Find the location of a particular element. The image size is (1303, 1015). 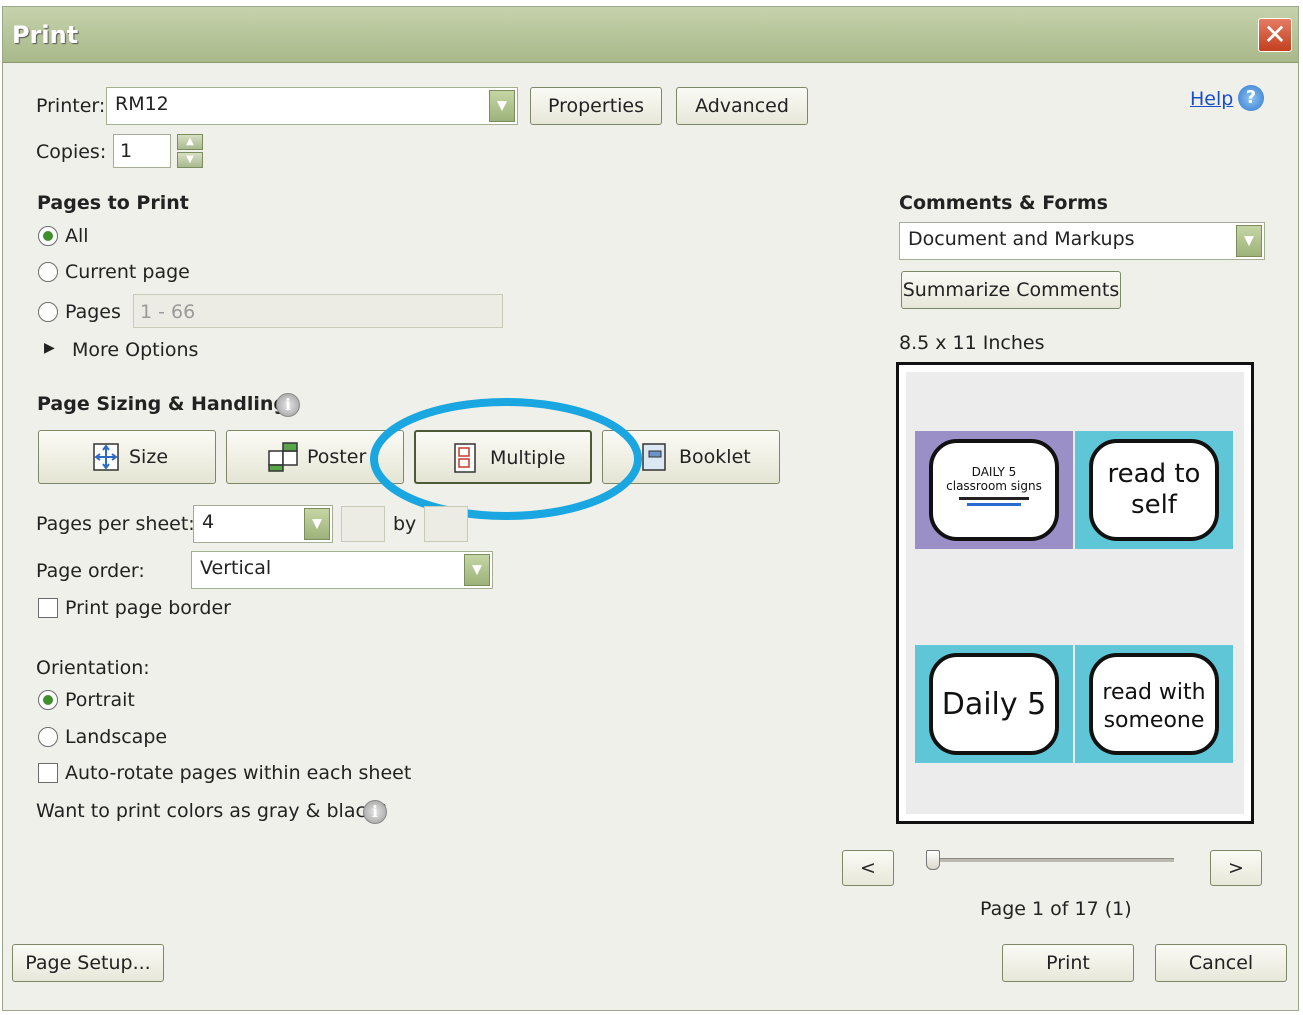

previous-page-button: < is located at coordinates (868, 868).